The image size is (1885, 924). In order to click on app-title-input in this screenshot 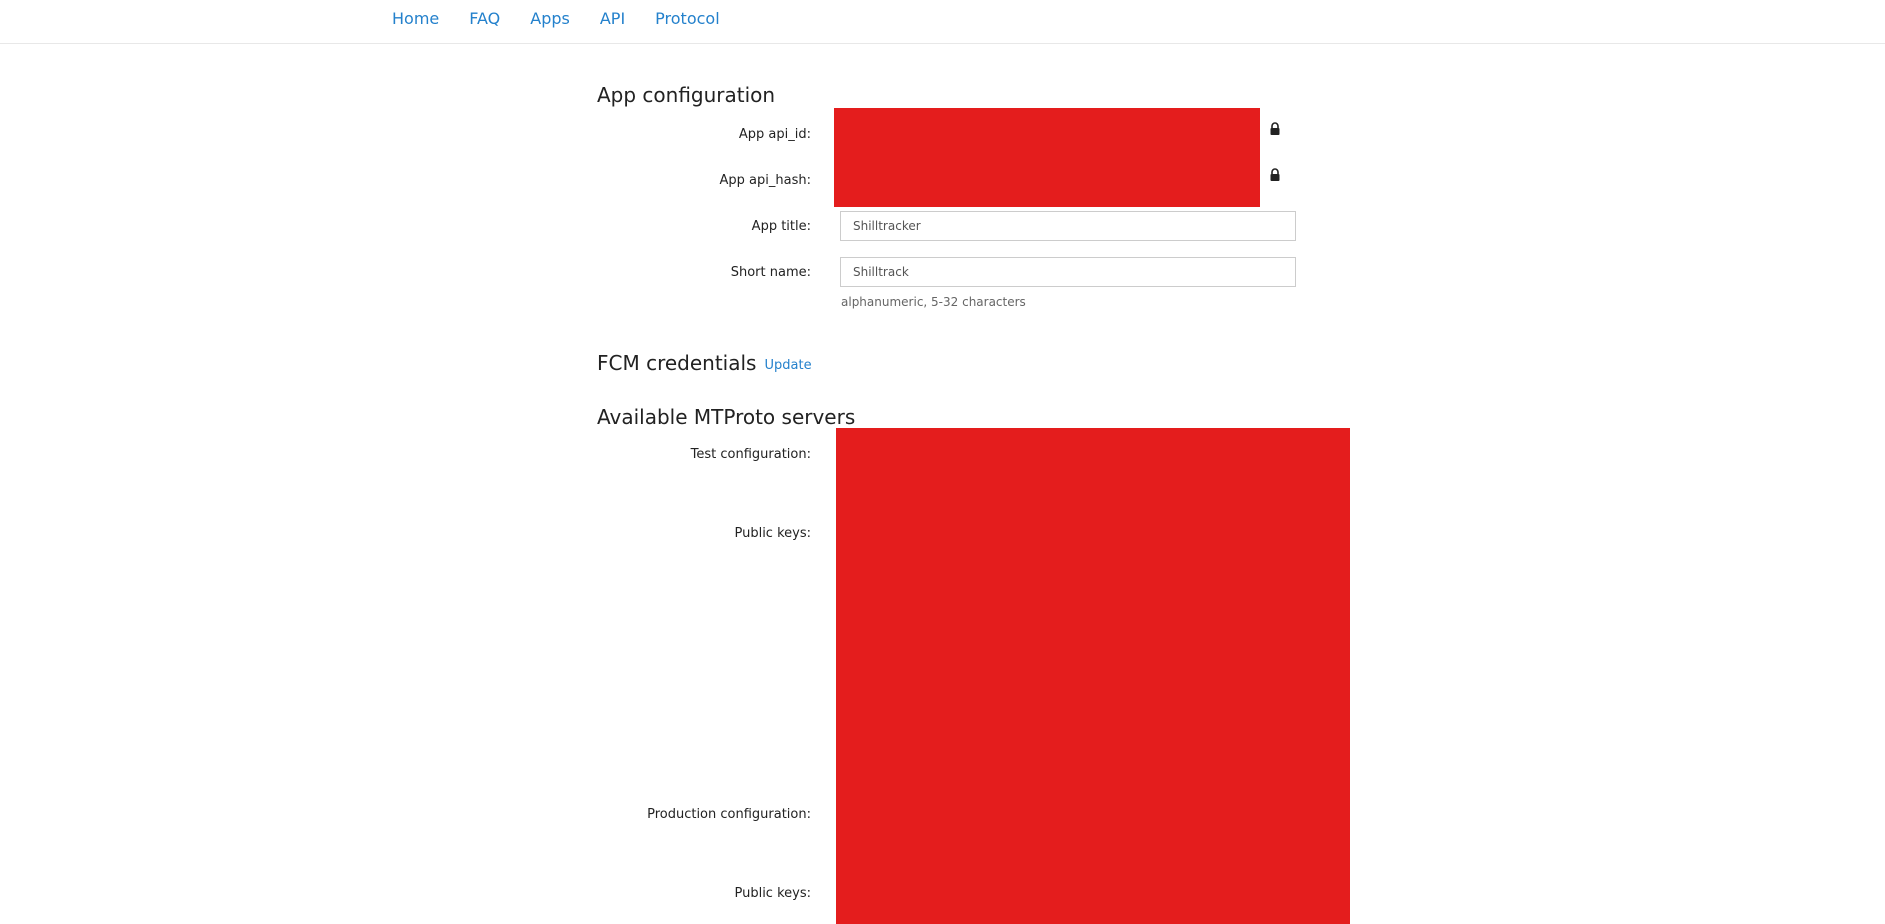, I will do `click(1068, 226)`.